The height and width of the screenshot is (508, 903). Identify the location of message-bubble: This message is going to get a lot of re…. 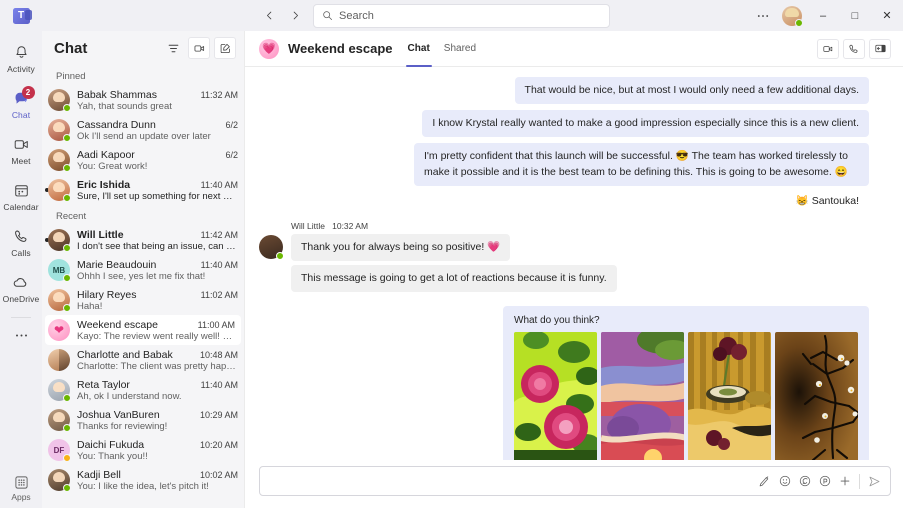
(454, 279).